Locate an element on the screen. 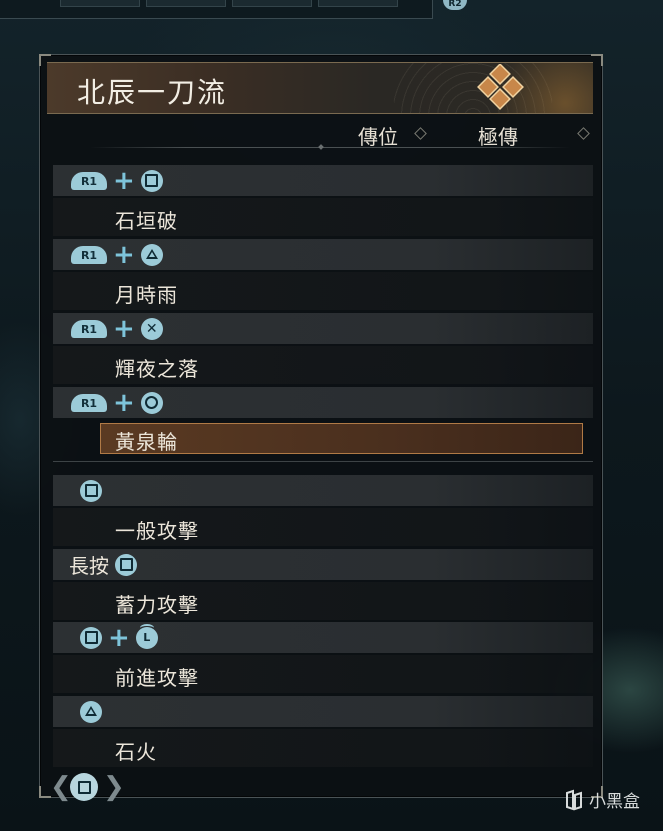 Image resolution: width=663 pixels, height=831 pixels. combo-input-row: R1 + ✕ is located at coordinates (323, 328).